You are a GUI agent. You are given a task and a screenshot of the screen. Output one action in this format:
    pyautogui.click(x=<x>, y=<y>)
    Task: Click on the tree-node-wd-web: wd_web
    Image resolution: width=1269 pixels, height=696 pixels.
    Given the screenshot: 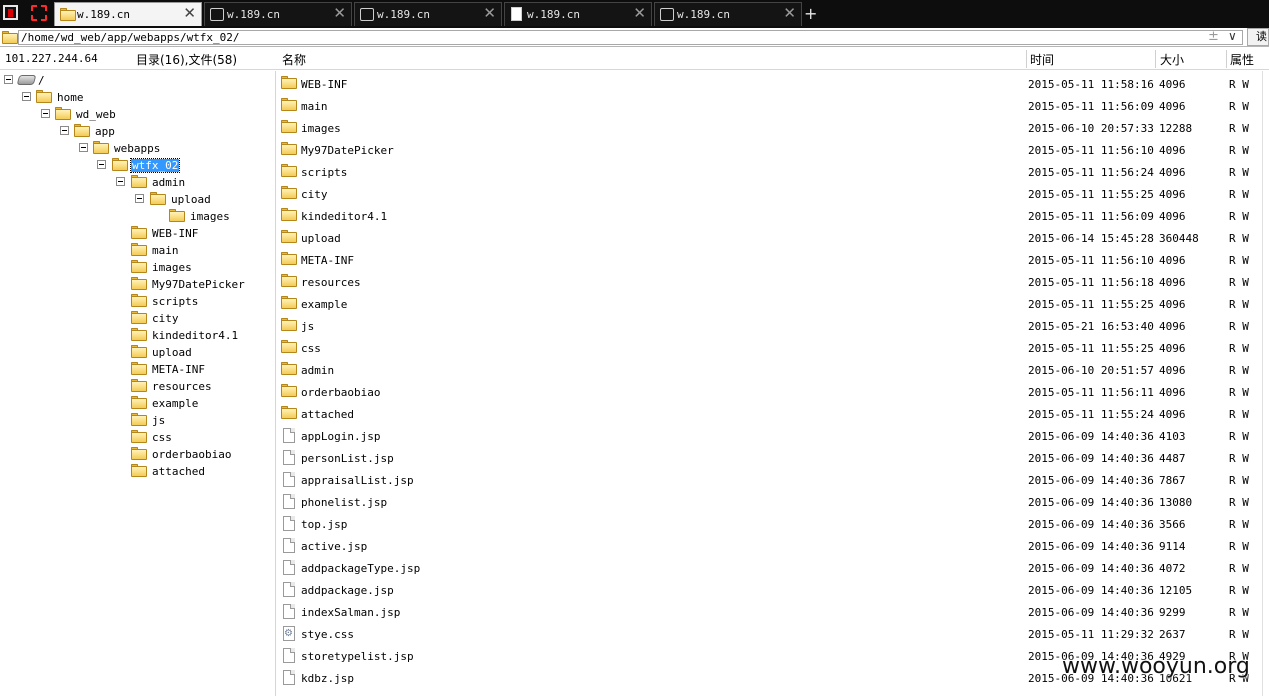 What is the action you would take?
    pyautogui.click(x=70, y=114)
    